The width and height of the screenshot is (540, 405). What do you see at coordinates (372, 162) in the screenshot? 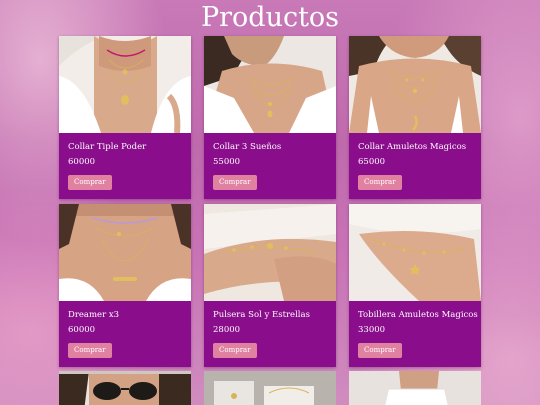
I see `product-price: 65000` at bounding box center [372, 162].